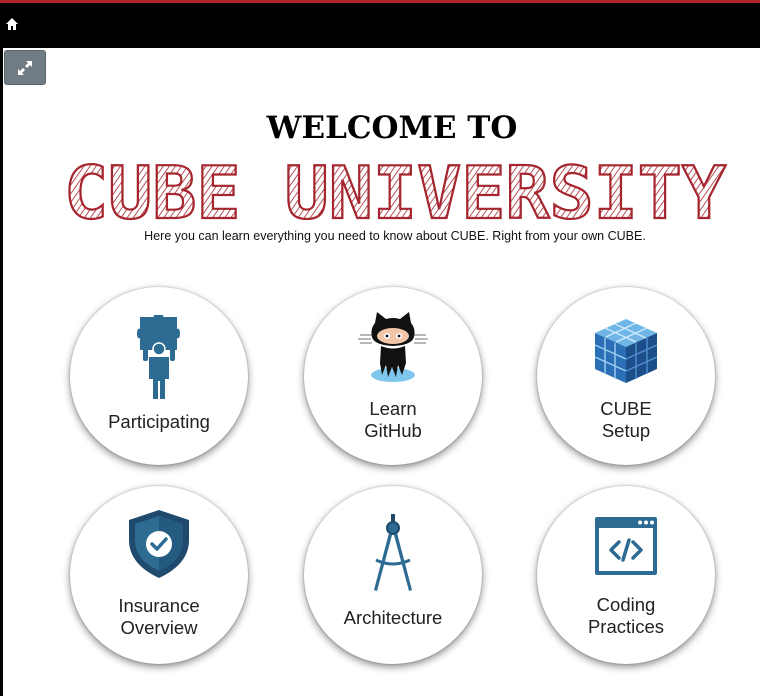  What do you see at coordinates (626, 546) in the screenshot?
I see `code-window-icon` at bounding box center [626, 546].